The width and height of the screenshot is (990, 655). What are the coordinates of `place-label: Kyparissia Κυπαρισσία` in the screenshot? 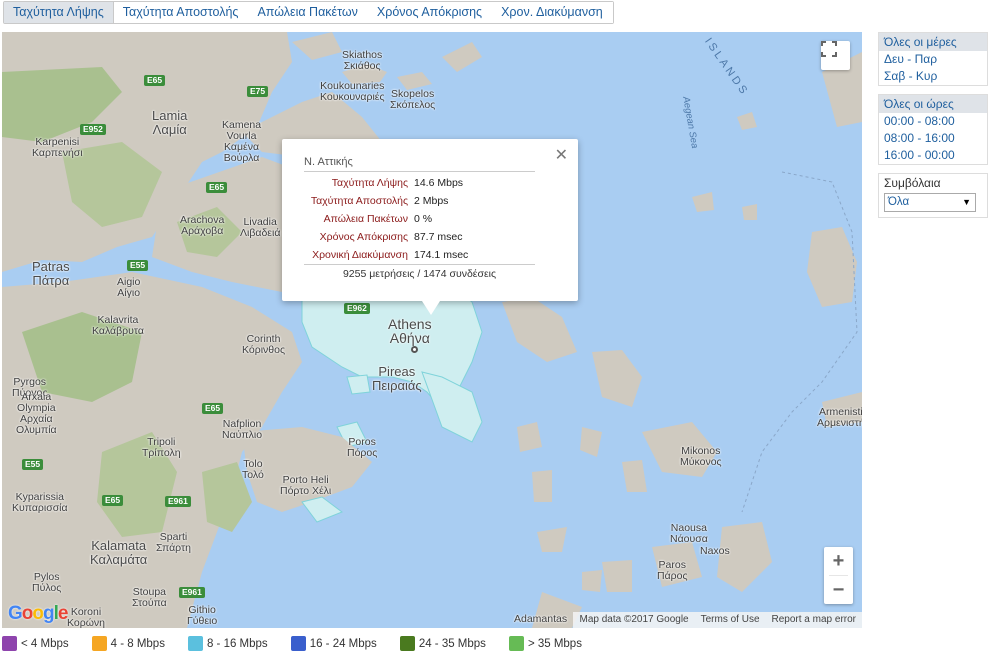 It's located at (40, 502).